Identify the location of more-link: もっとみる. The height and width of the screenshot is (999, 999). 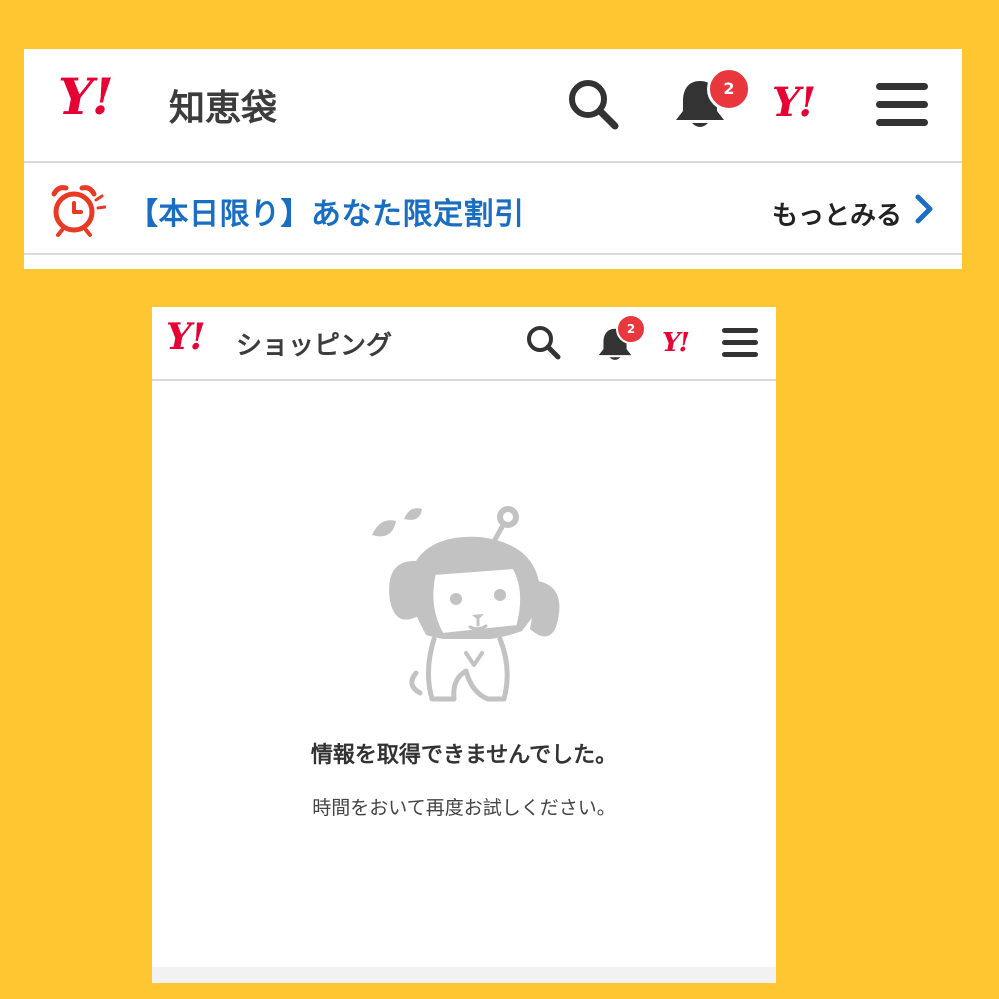
(837, 213).